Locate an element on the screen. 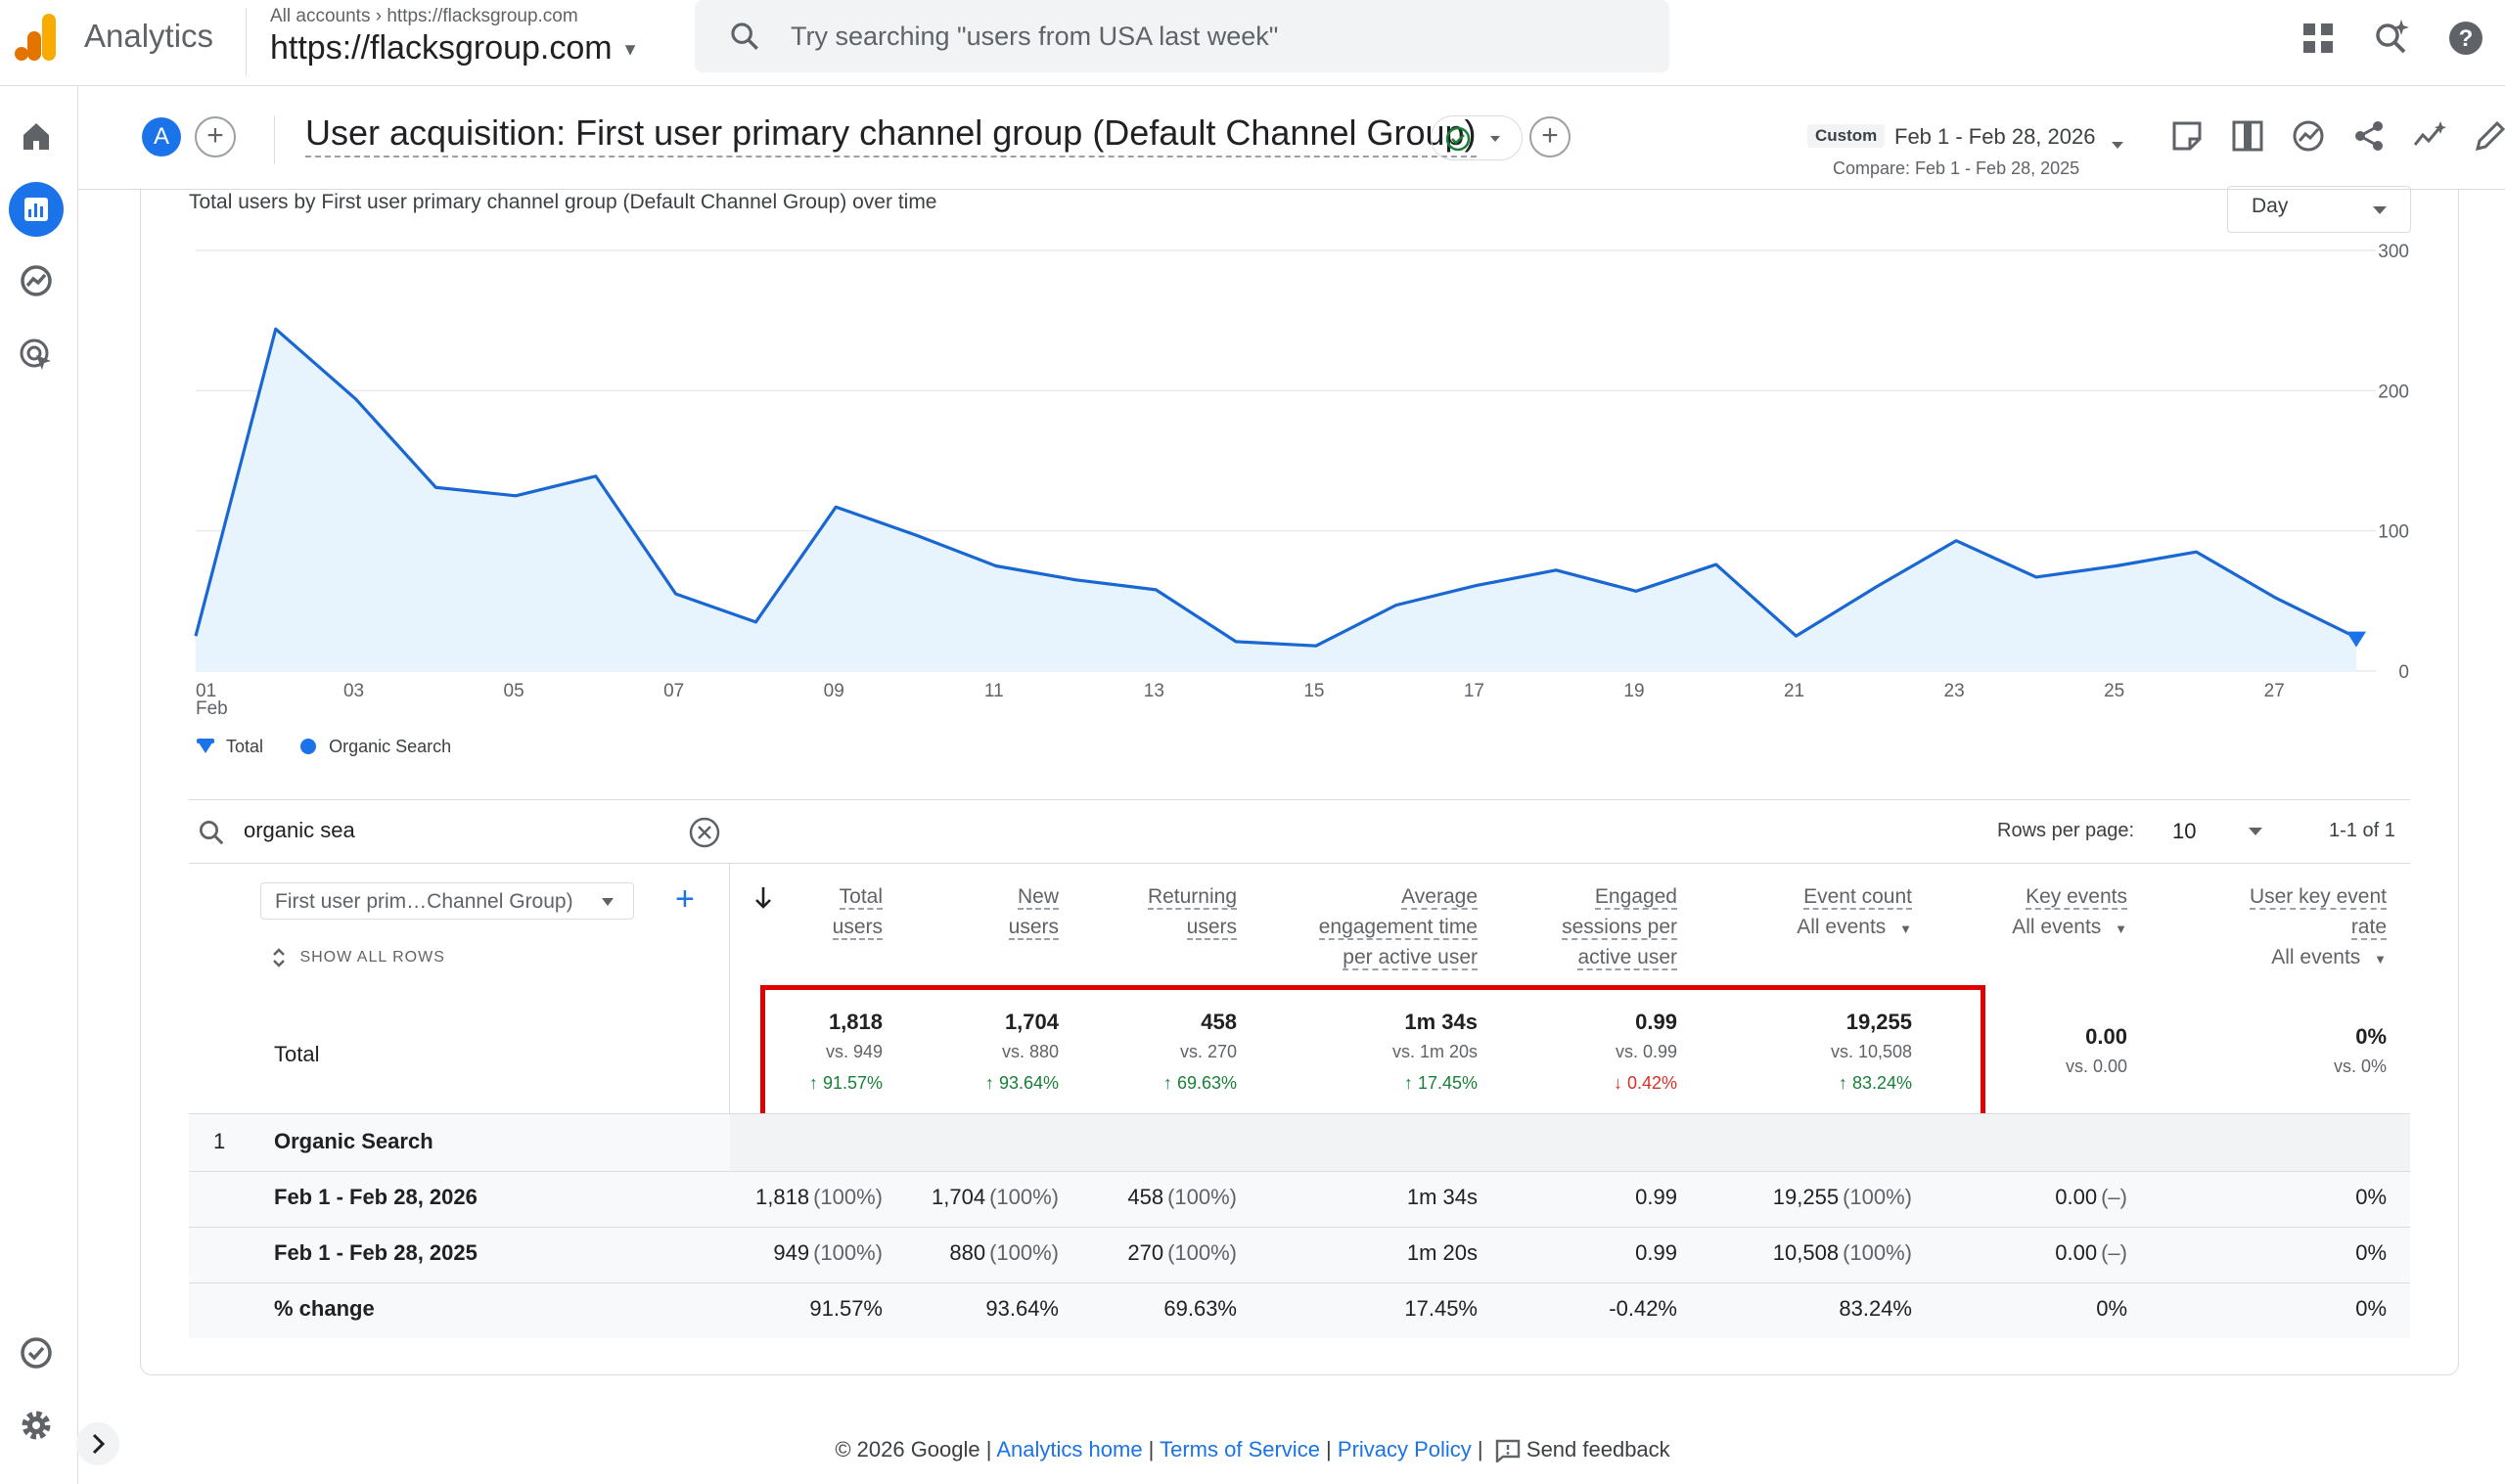  table-cell: 1m 34s is located at coordinates (1442, 1197).